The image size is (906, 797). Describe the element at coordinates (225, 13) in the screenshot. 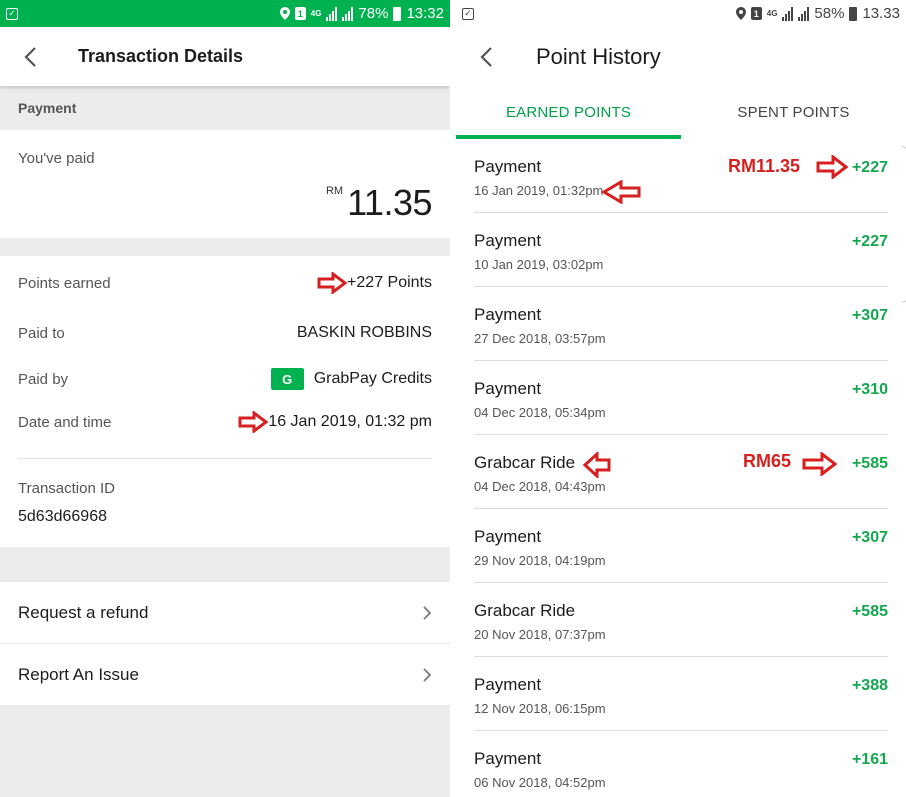

I see `status-bar: ✓ 1 4G 78% 13:32` at that location.